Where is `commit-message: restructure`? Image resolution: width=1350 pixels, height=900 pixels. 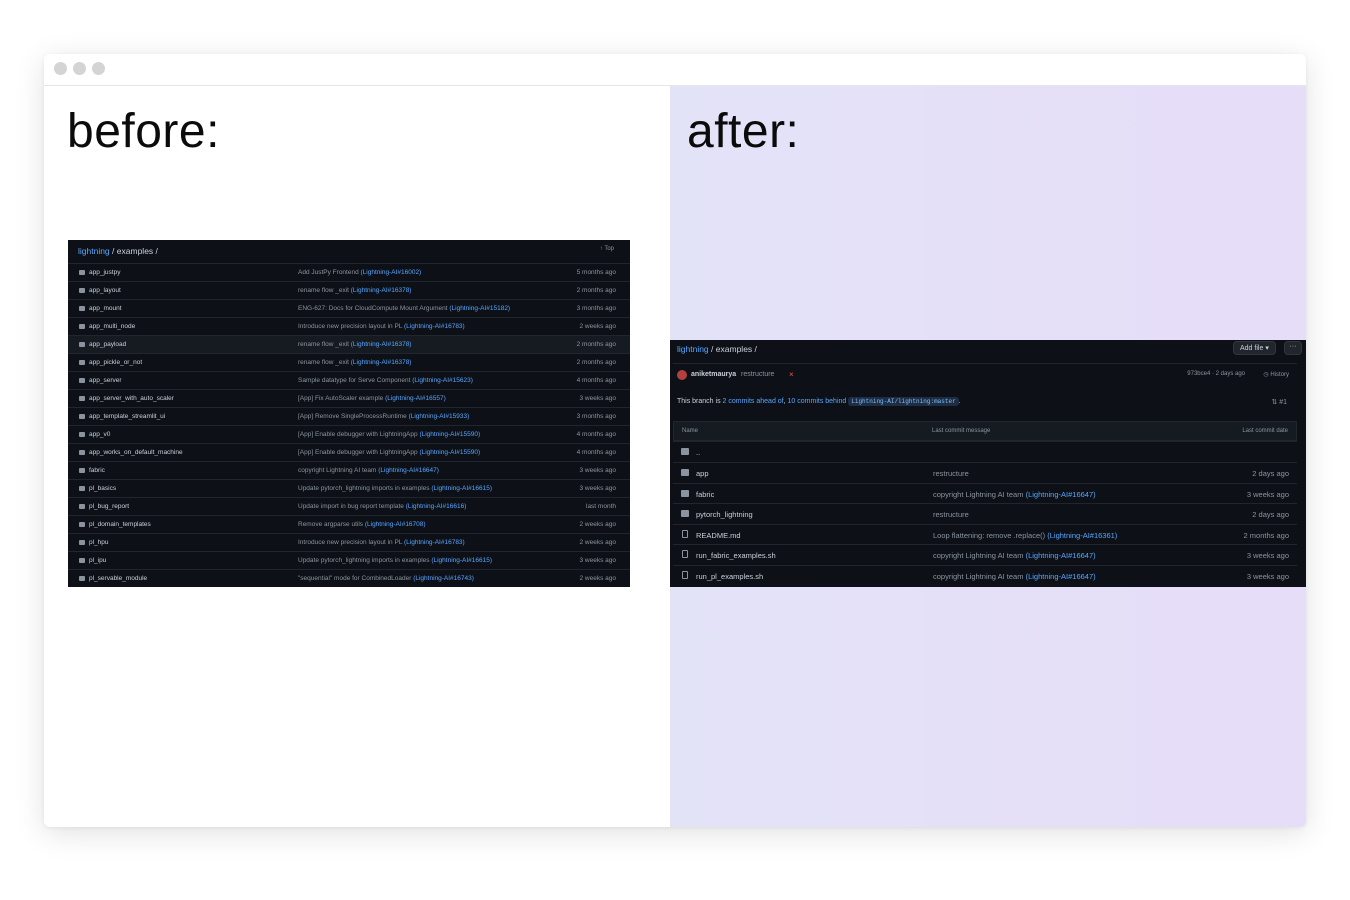
commit-message: restructure is located at coordinates (757, 374).